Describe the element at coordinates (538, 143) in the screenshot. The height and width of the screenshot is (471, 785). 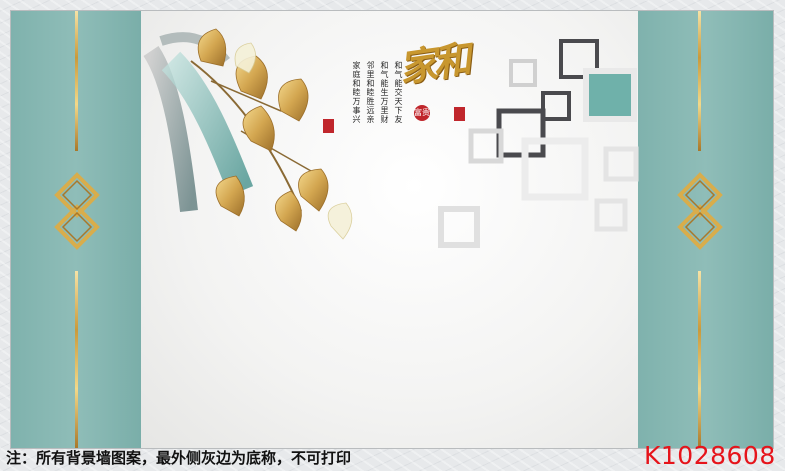
I see `geometric-squares-decoration` at that location.